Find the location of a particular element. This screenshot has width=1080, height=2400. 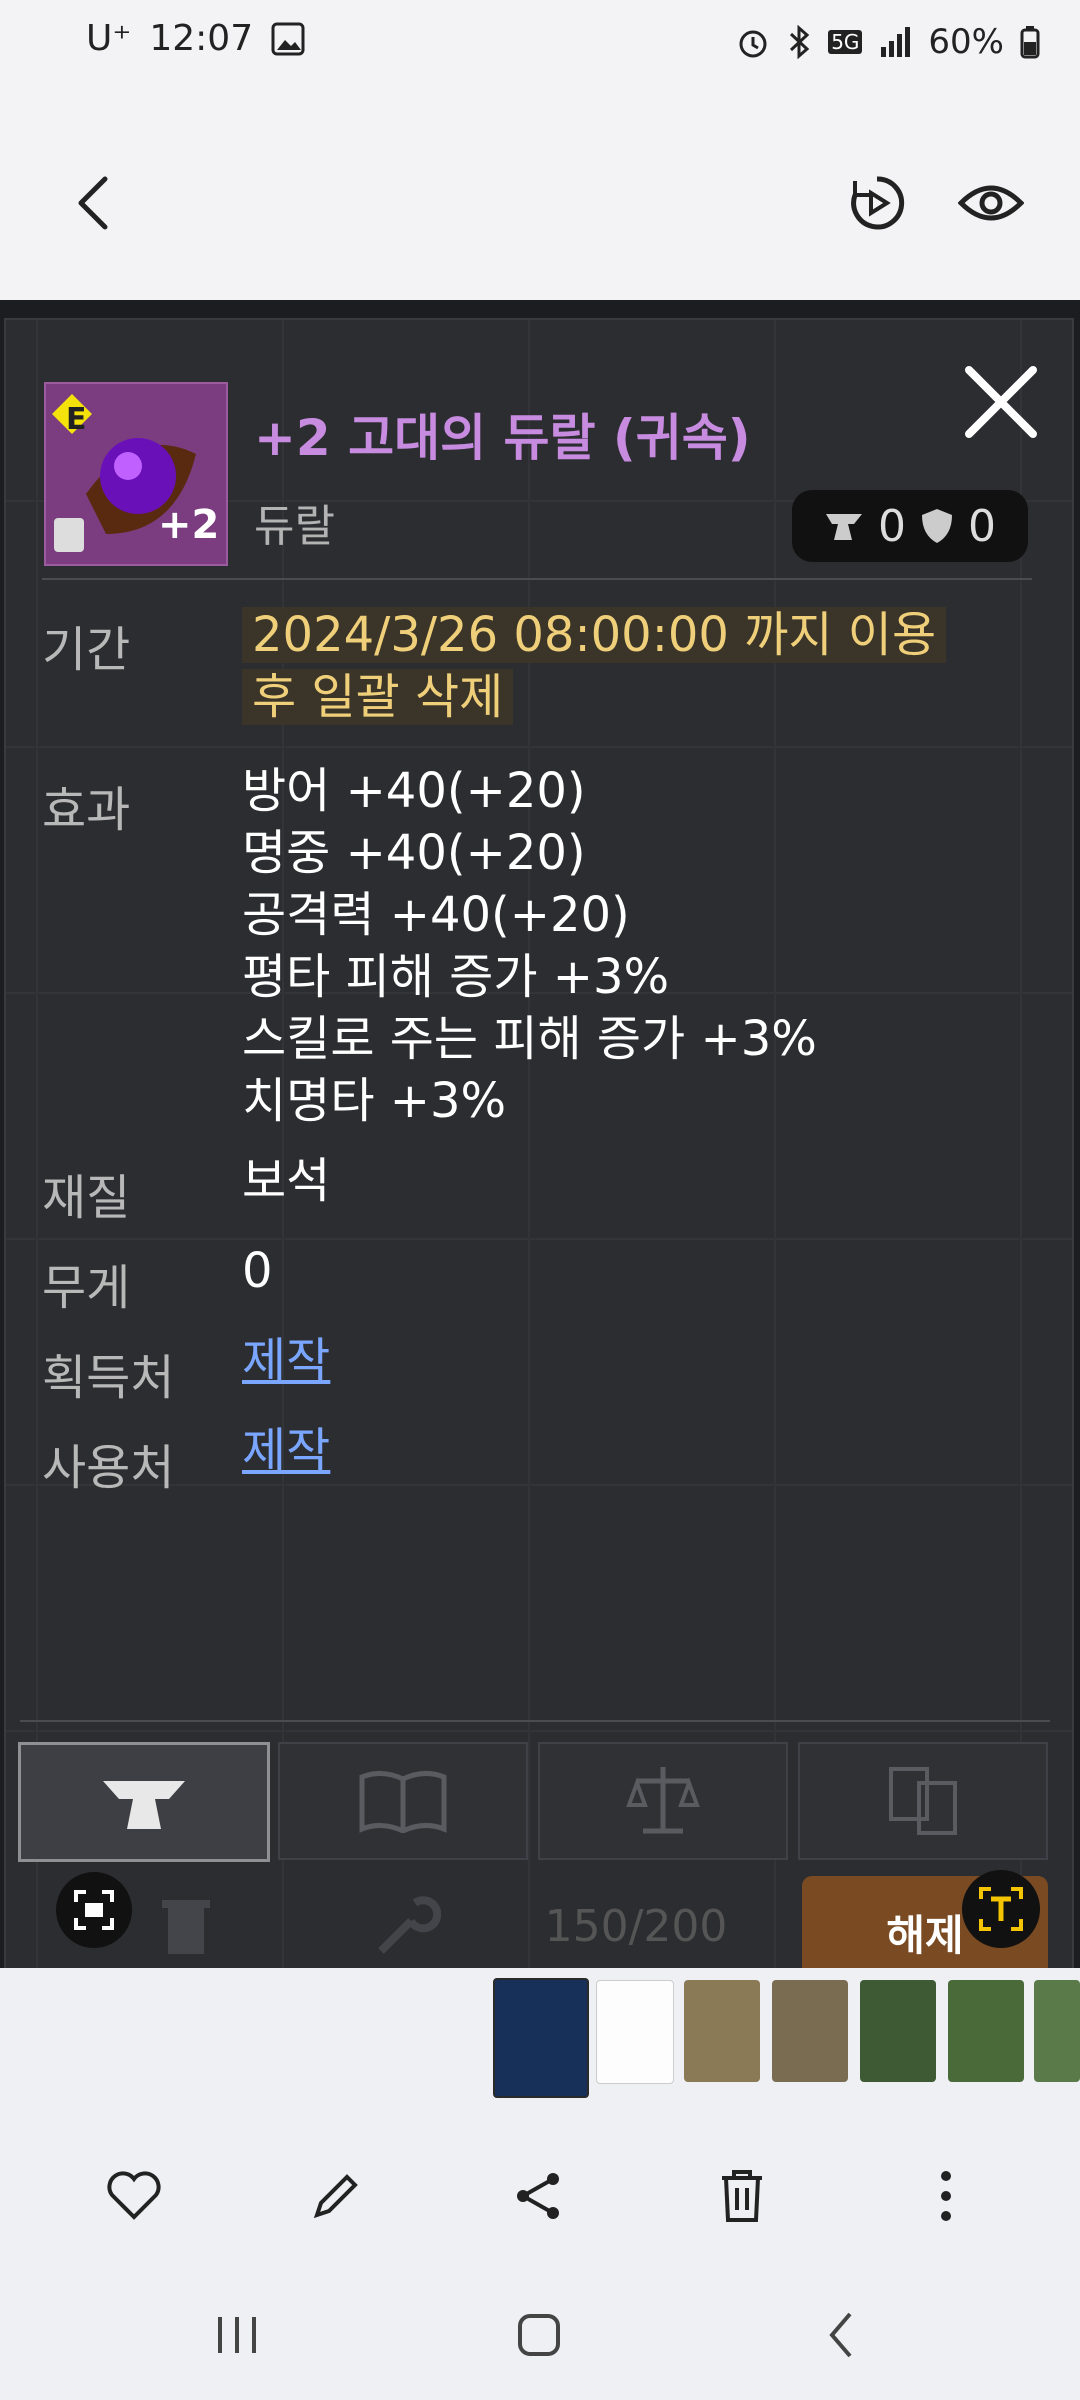

bluetooth-icon is located at coordinates (800, 42).